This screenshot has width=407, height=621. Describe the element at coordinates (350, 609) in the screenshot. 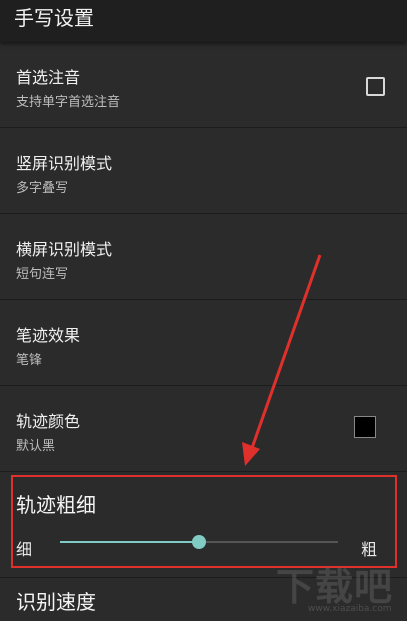

I see `watermark-url: www.xiazaiba.com` at that location.